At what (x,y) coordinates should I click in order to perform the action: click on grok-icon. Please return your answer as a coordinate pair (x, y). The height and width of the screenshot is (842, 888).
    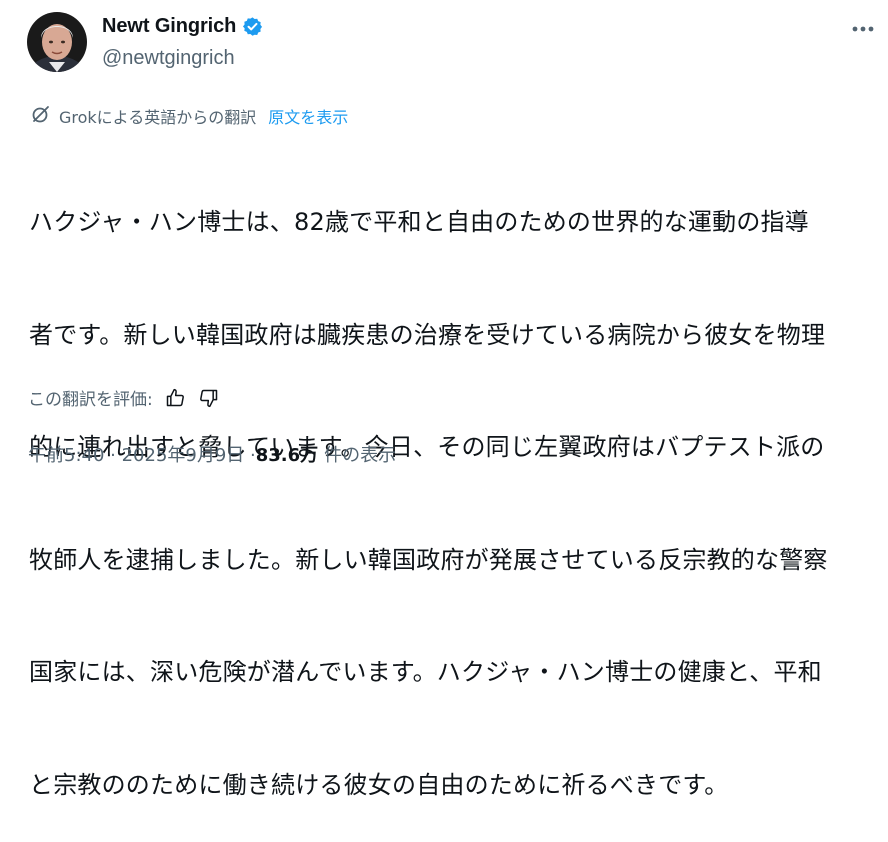
    Looking at the image, I should click on (41, 116).